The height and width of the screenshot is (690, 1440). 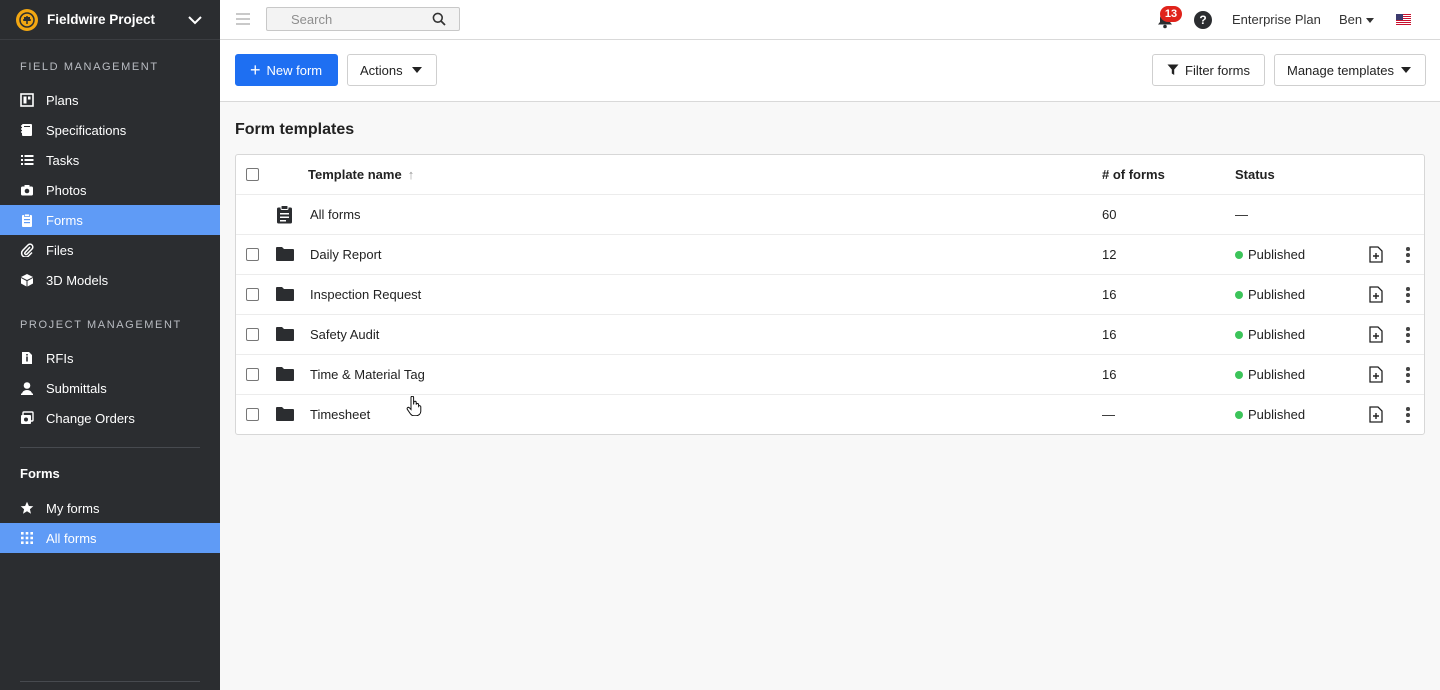 What do you see at coordinates (1239, 254) in the screenshot?
I see `published-dot` at bounding box center [1239, 254].